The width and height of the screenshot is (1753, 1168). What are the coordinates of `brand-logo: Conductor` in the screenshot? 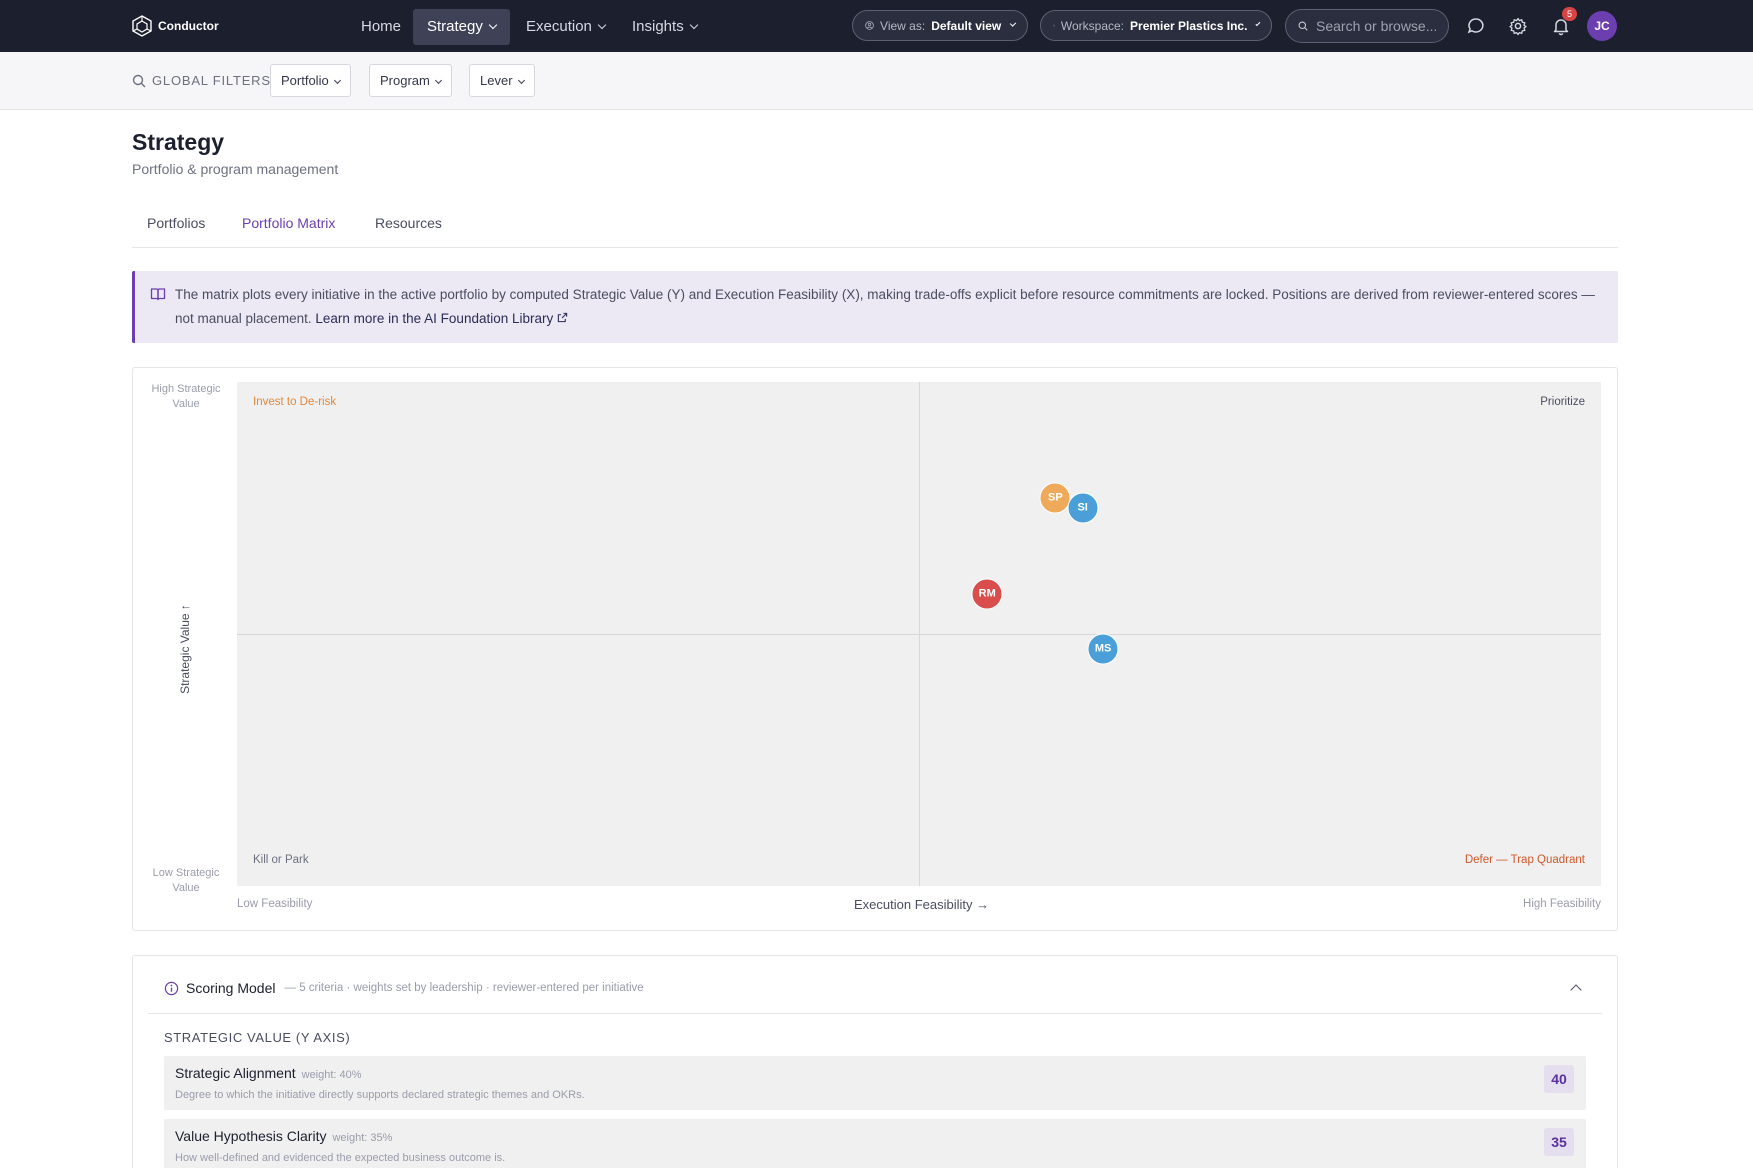 It's located at (175, 26).